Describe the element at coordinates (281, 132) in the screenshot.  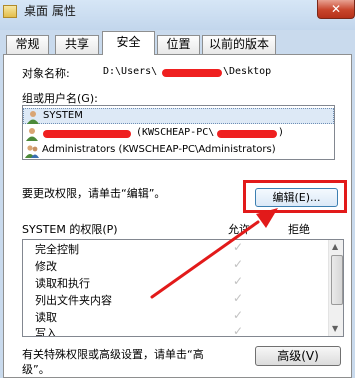
I see `user-detail-suffix: )` at that location.